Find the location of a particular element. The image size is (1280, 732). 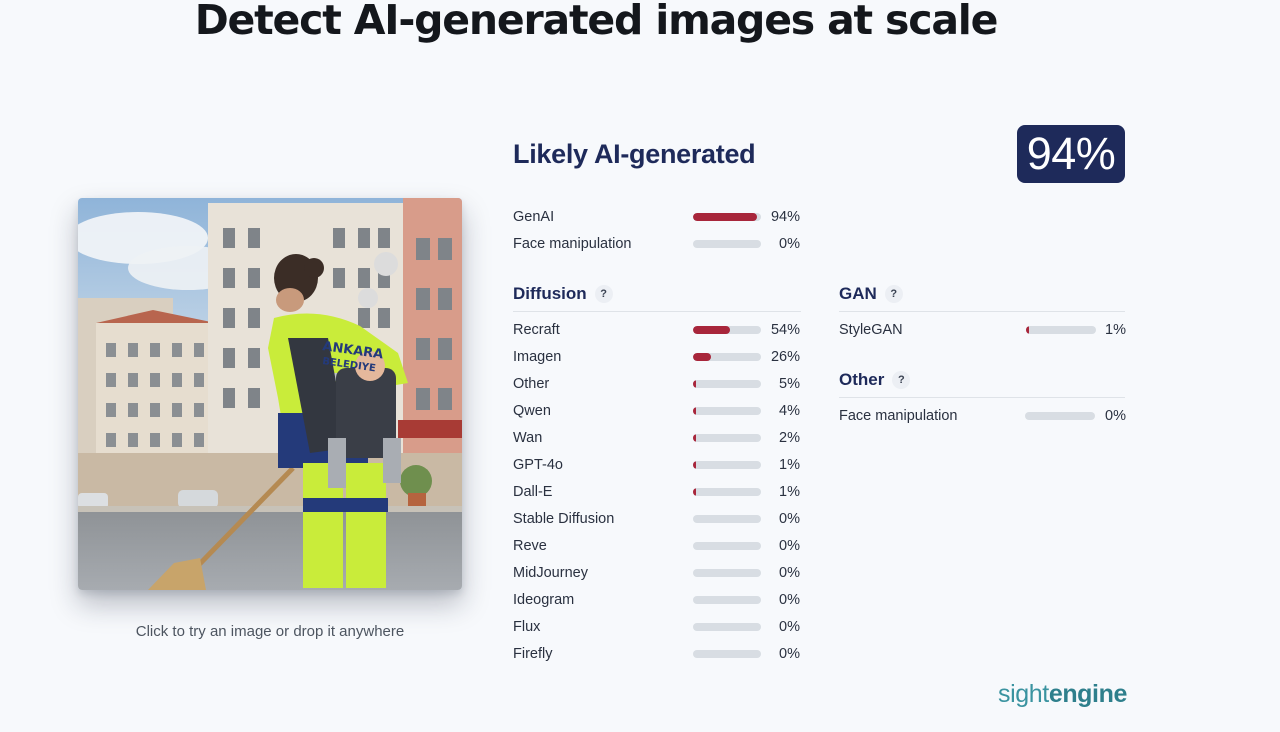

score-row: Ideogram 0% is located at coordinates (656, 601).